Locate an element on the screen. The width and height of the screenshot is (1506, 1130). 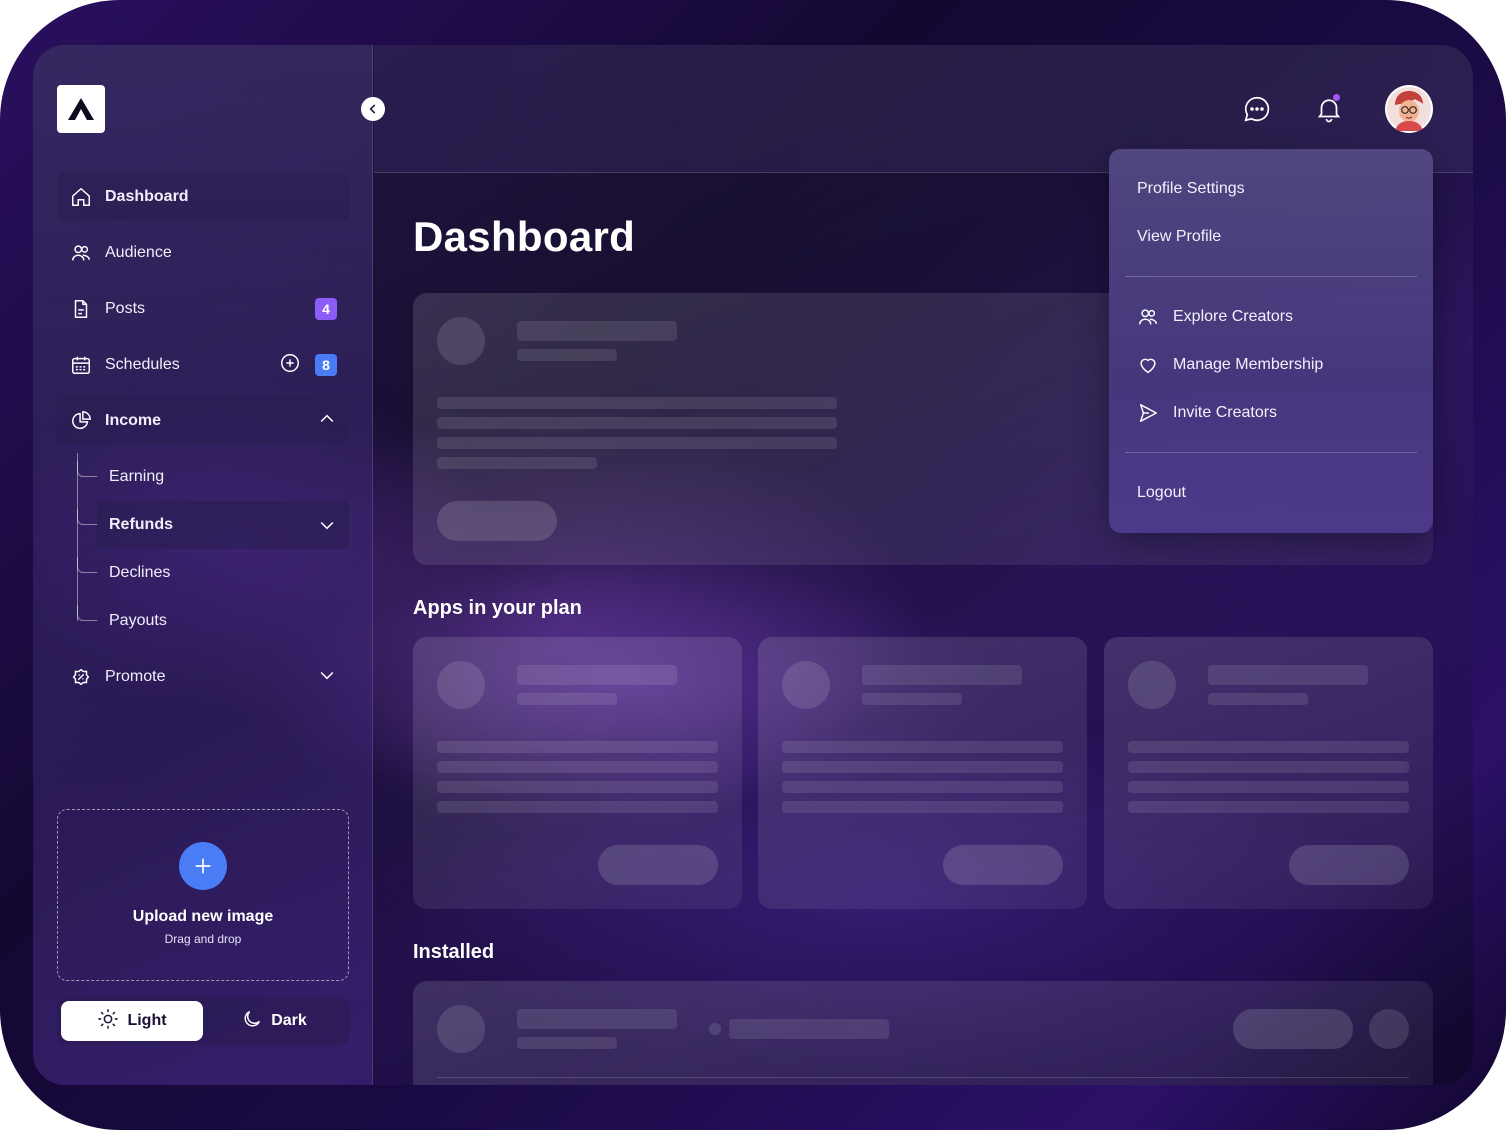
theme-dark-label: Dark is located at coordinates (289, 1020).